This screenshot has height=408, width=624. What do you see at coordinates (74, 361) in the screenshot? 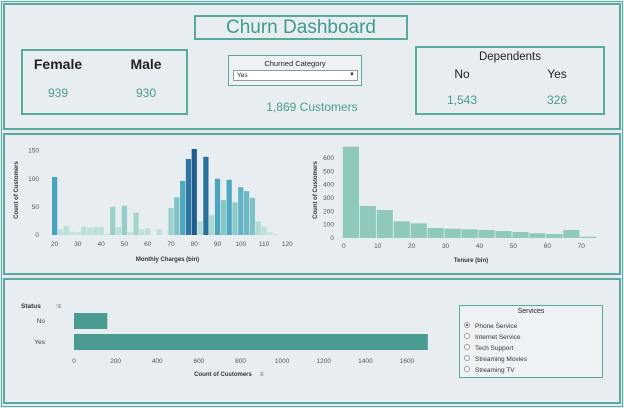
I see `x-tick-label: 0` at bounding box center [74, 361].